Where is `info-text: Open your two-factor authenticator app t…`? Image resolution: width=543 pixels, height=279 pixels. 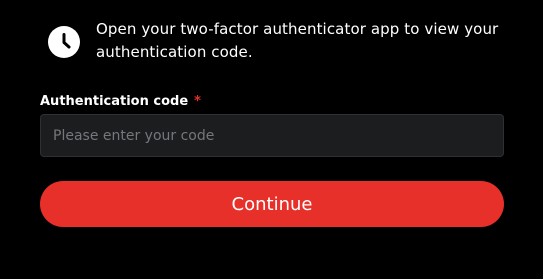
info-text: Open your two-factor authenticator app t… is located at coordinates (297, 40).